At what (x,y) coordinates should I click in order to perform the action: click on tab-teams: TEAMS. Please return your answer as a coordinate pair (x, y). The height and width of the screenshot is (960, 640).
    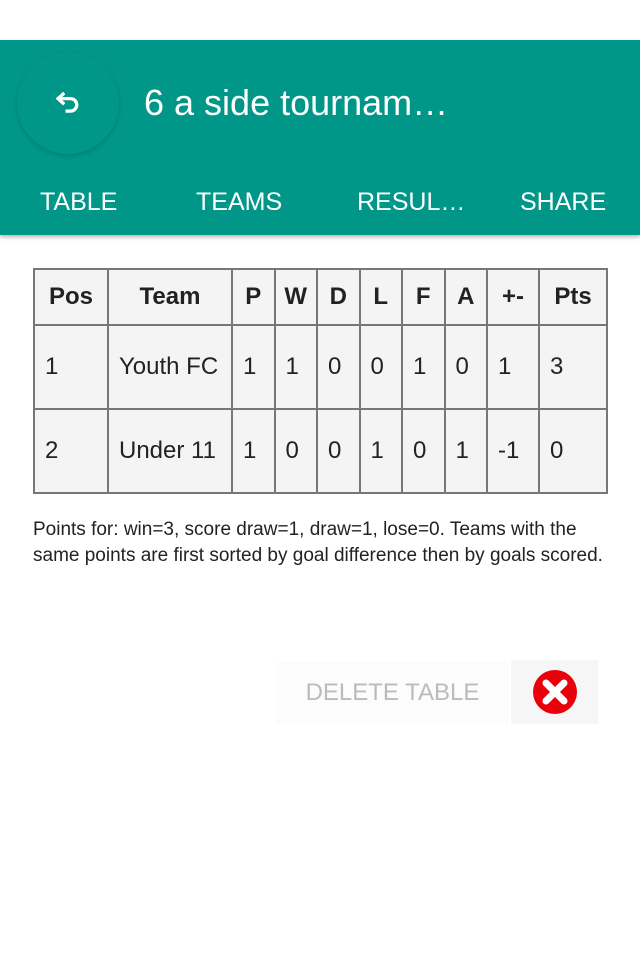
    Looking at the image, I should click on (239, 202).